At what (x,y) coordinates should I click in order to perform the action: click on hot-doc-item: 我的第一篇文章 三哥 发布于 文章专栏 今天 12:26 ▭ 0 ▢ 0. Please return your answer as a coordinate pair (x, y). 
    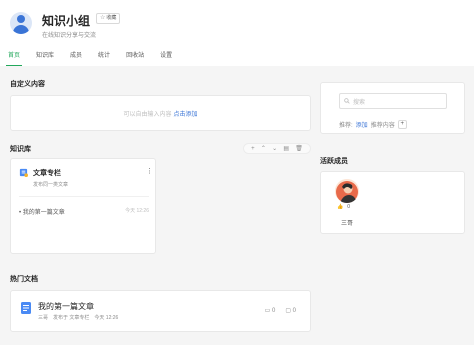
    Looking at the image, I should click on (160, 311).